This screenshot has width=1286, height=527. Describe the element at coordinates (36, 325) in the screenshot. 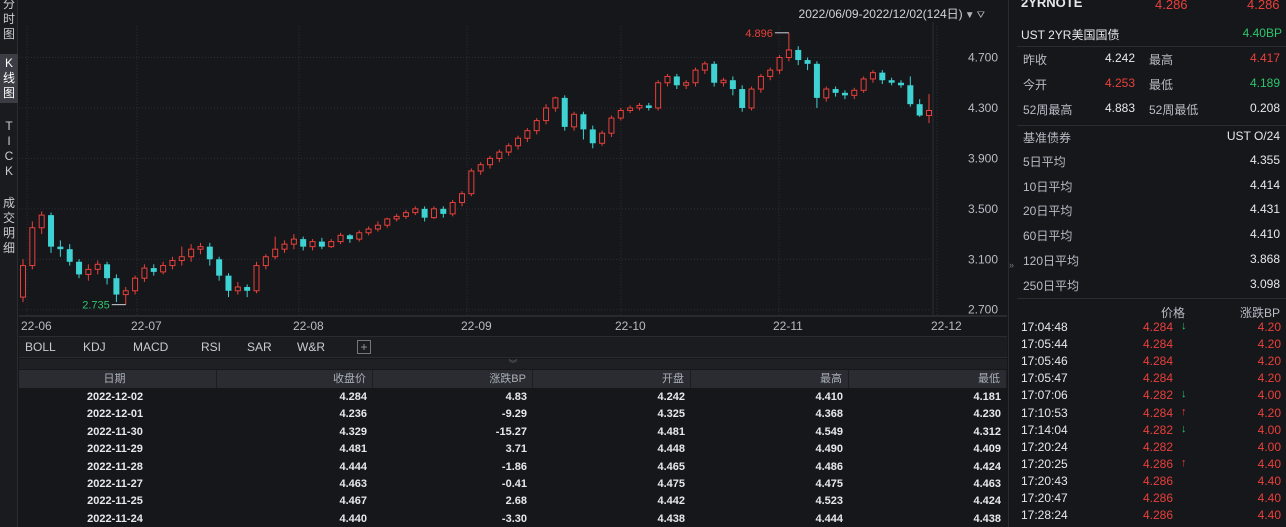

I see `x-tick-label: 22-06` at that location.